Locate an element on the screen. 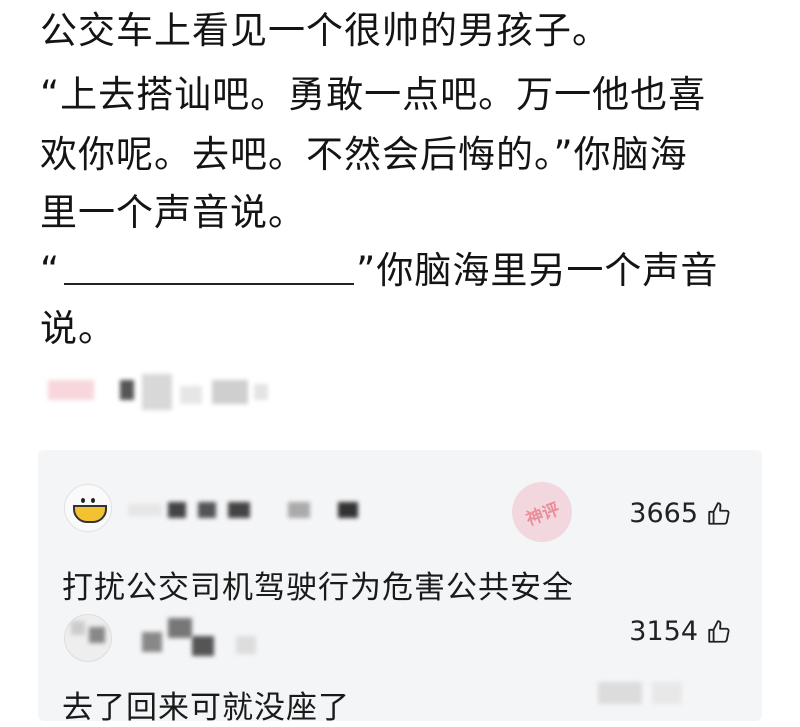 The image size is (800, 727). like-number: 3665 is located at coordinates (663, 513).